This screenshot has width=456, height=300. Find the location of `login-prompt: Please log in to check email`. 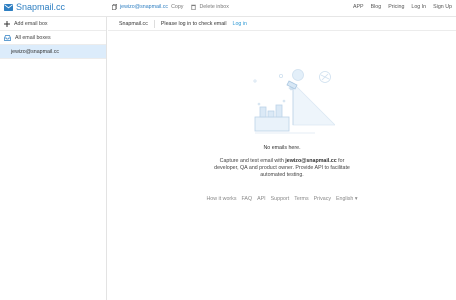

login-prompt: Please log in to check email is located at coordinates (193, 23).